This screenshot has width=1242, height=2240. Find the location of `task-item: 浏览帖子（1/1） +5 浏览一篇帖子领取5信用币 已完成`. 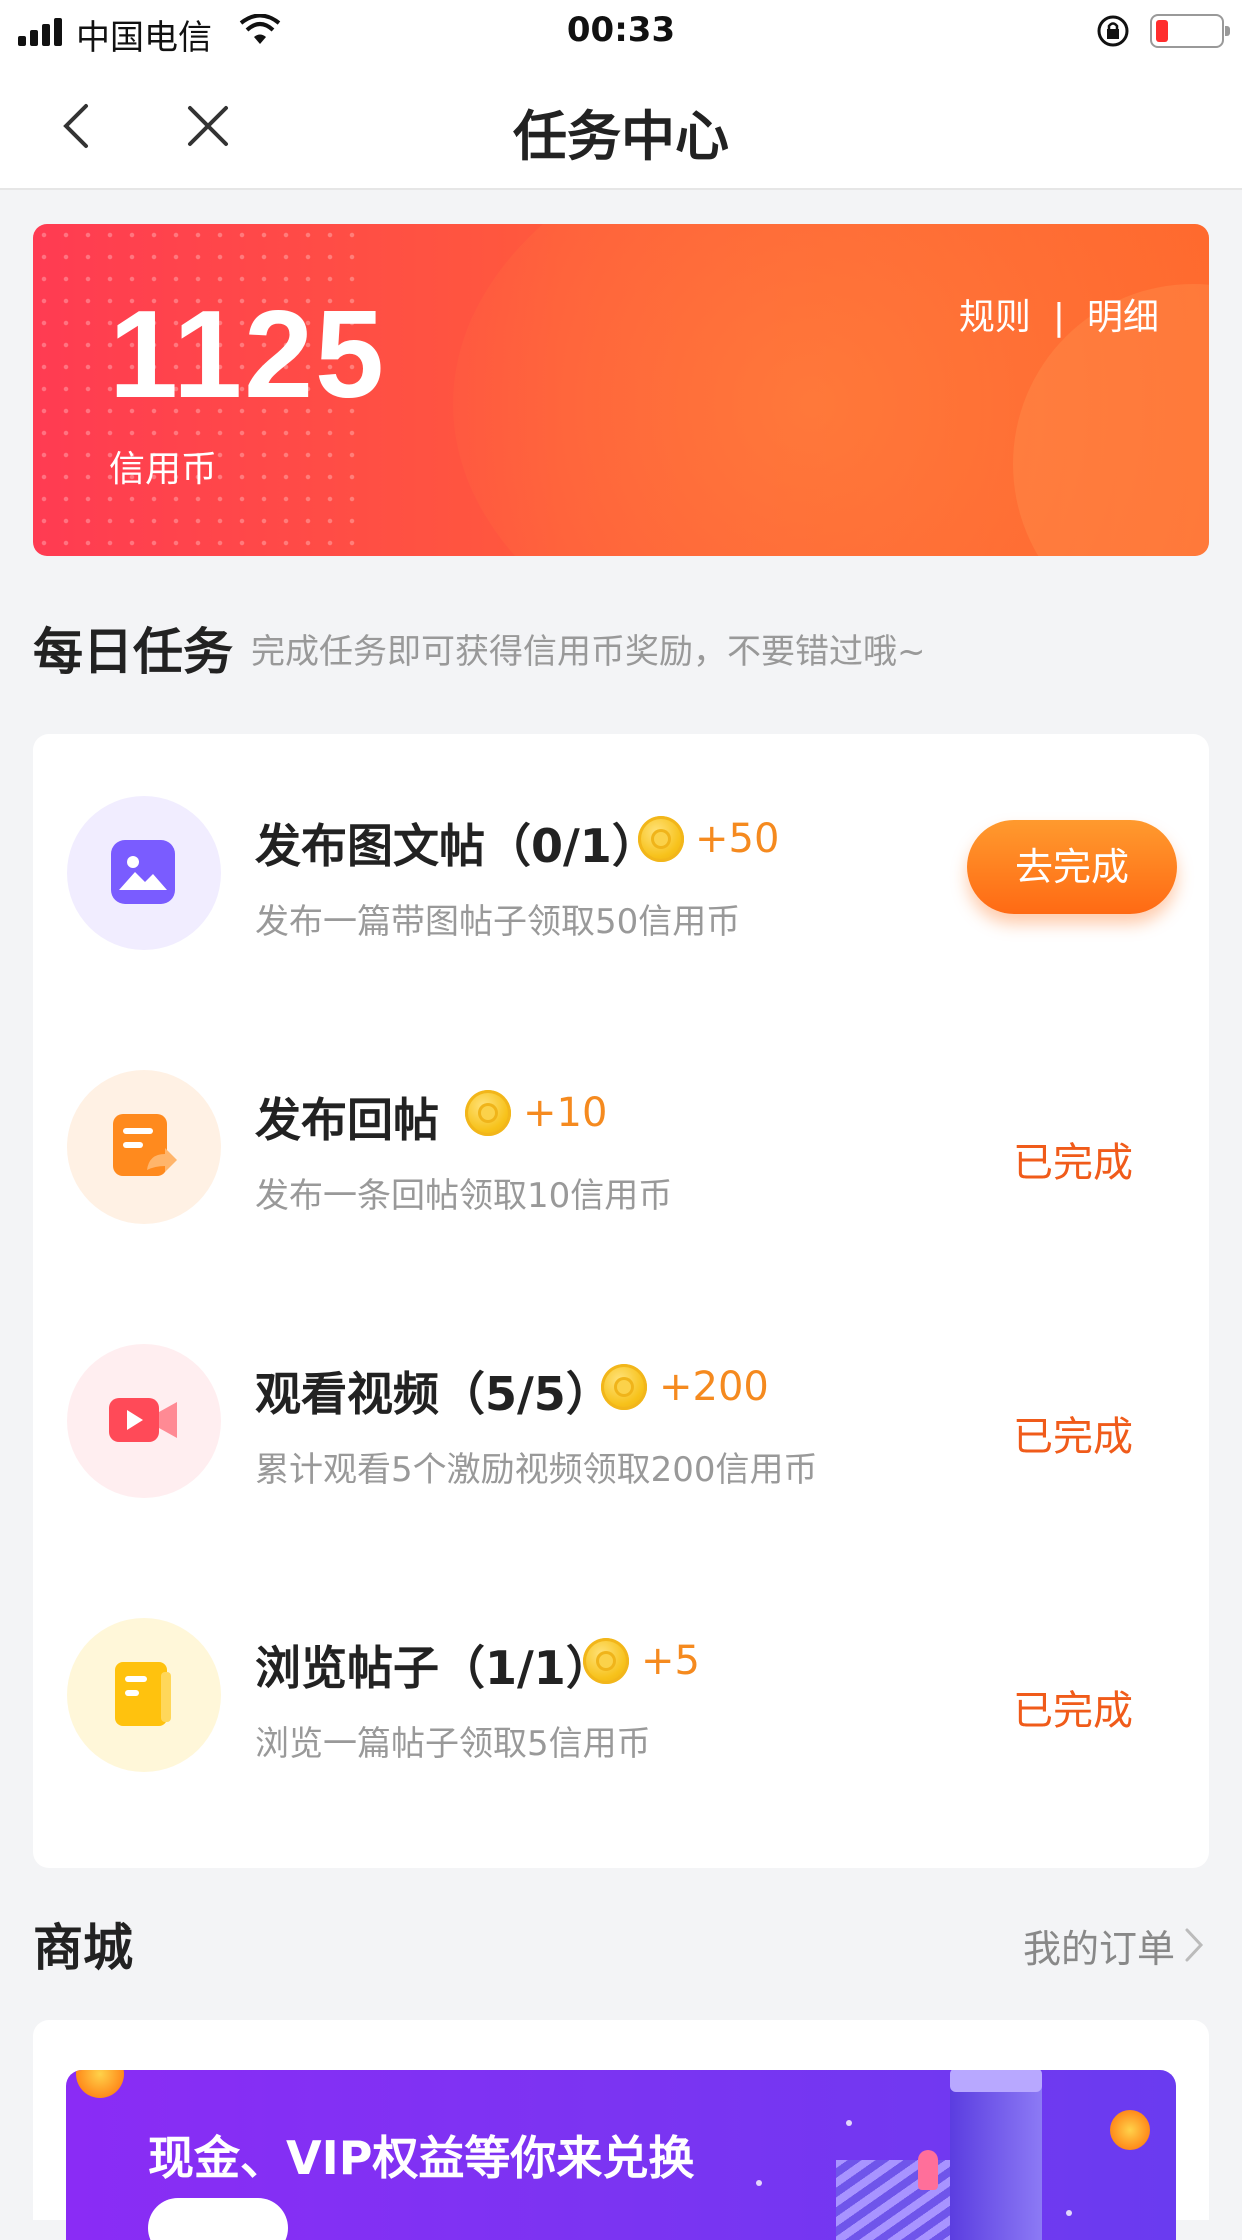

task-item: 浏览帖子（1/1） +5 浏览一篇帖子领取5信用币 已完成 is located at coordinates (621, 1686).